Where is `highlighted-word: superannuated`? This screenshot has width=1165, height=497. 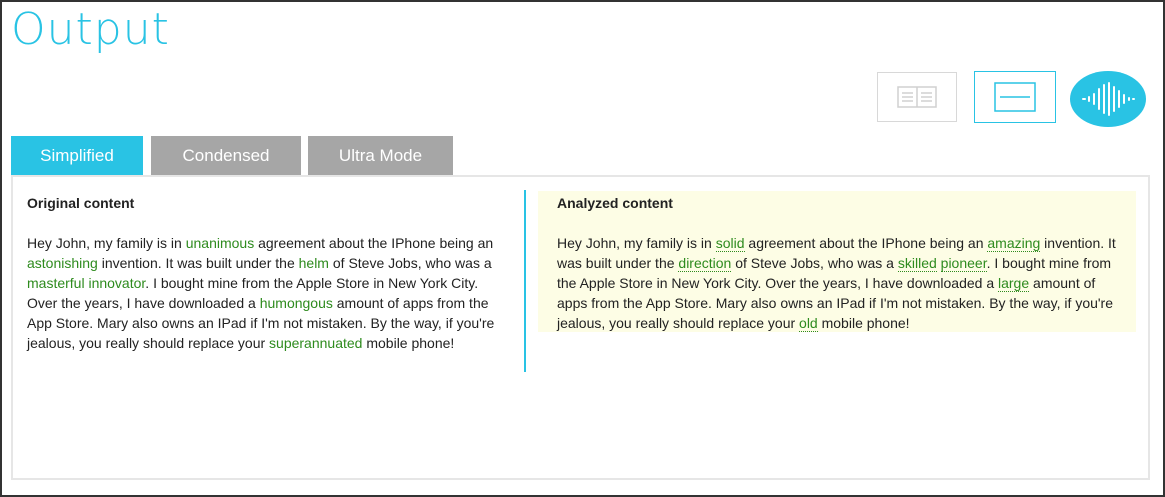
highlighted-word: superannuated is located at coordinates (316, 343).